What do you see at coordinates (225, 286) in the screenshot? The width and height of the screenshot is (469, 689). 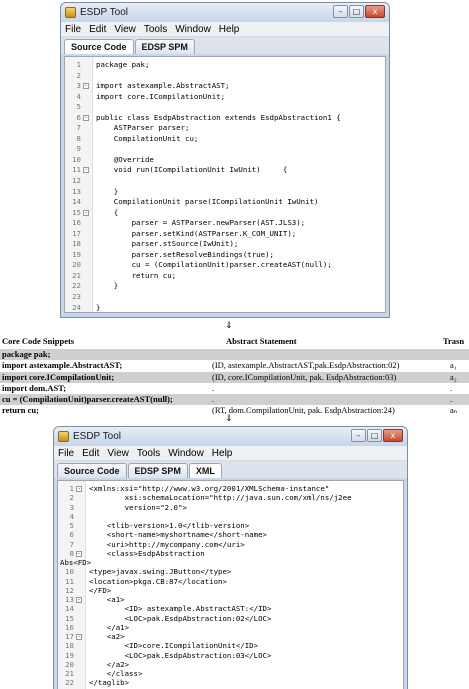 I see `code-line: 22 }` at bounding box center [225, 286].